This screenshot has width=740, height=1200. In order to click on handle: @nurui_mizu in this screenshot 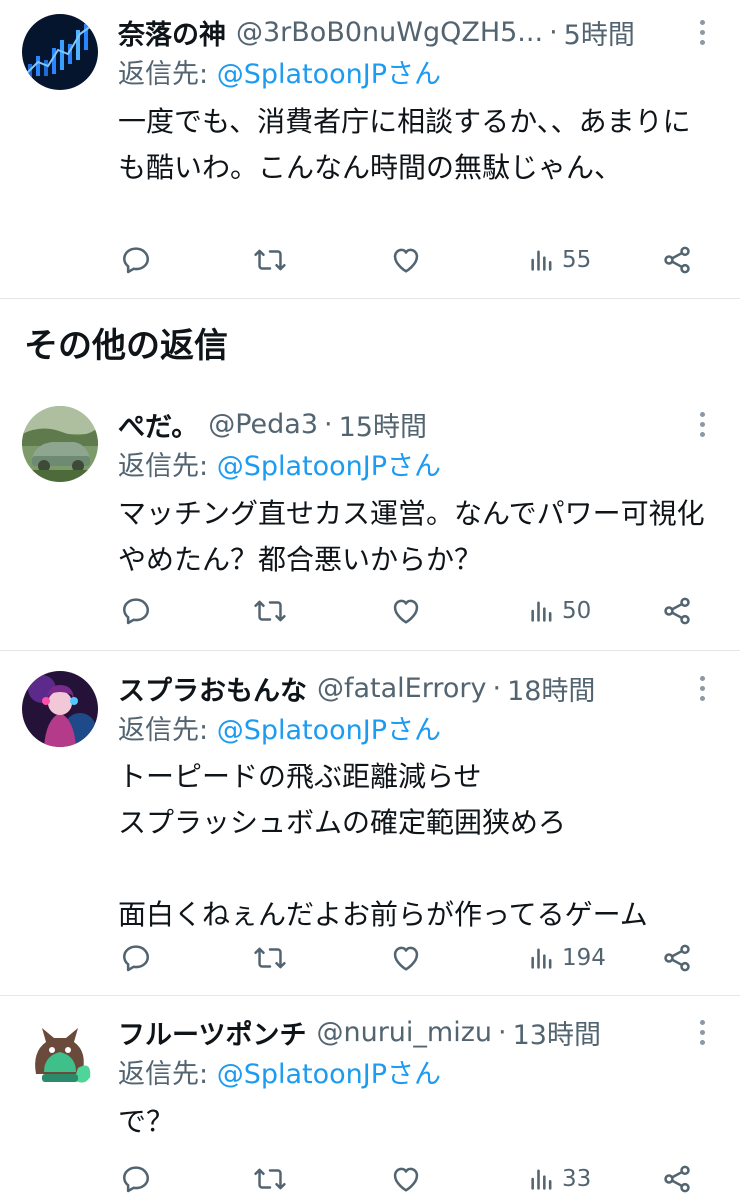, I will do `click(404, 1032)`.